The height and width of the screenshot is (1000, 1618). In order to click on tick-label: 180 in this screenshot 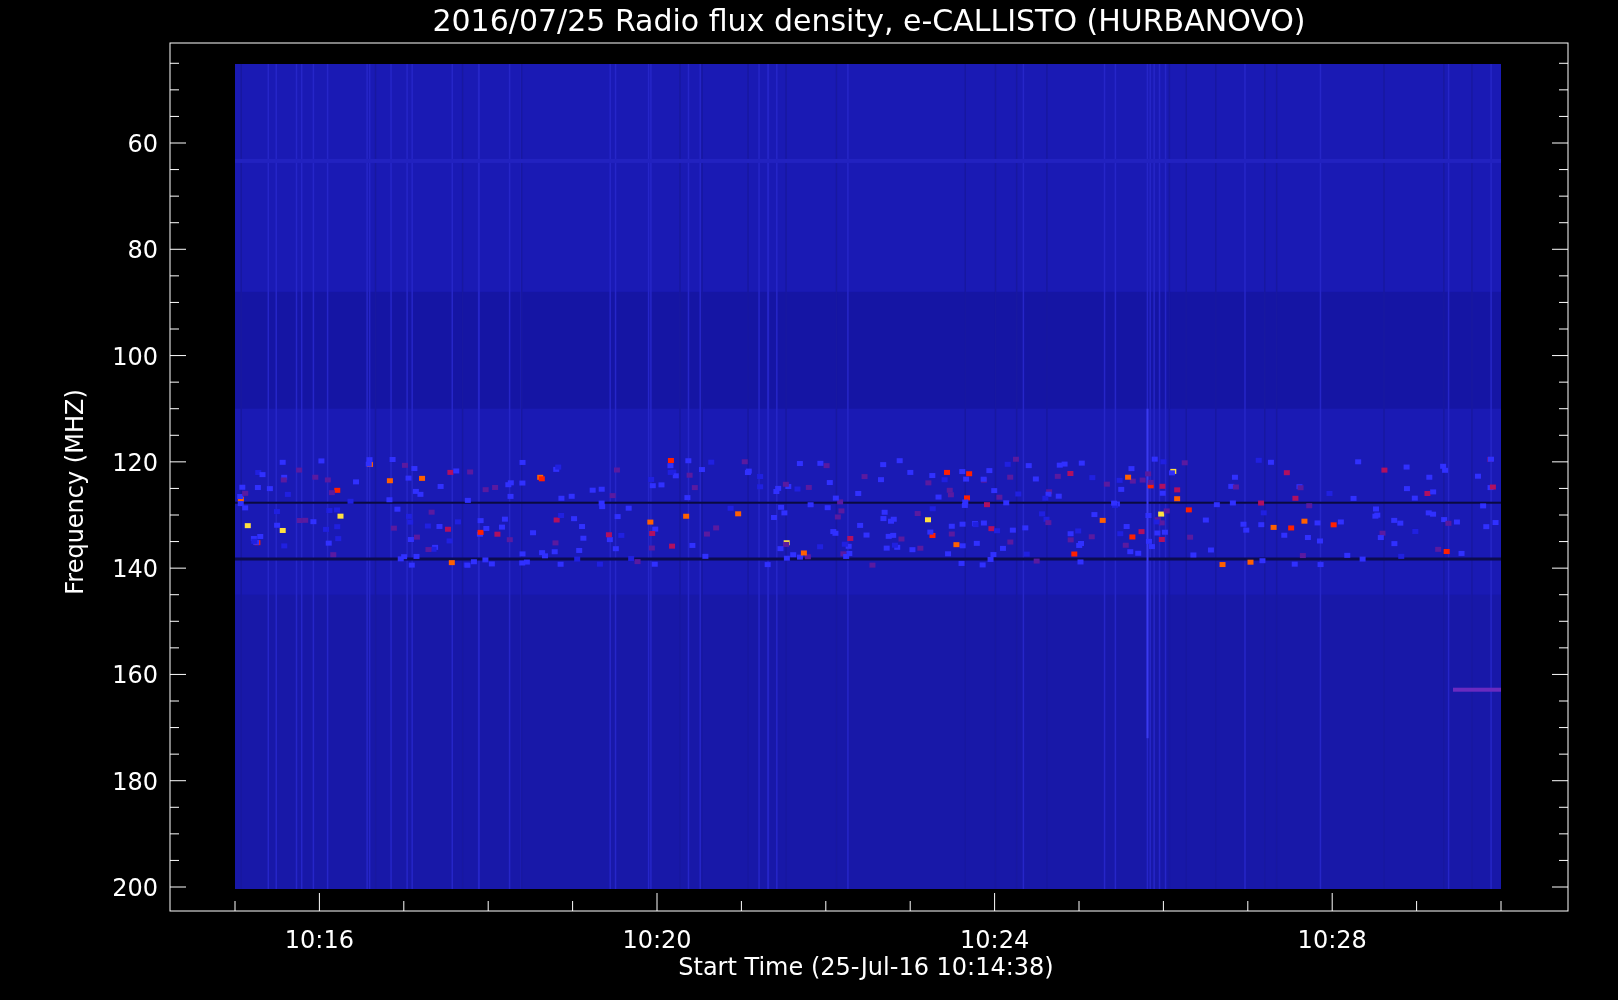, I will do `click(135, 781)`.